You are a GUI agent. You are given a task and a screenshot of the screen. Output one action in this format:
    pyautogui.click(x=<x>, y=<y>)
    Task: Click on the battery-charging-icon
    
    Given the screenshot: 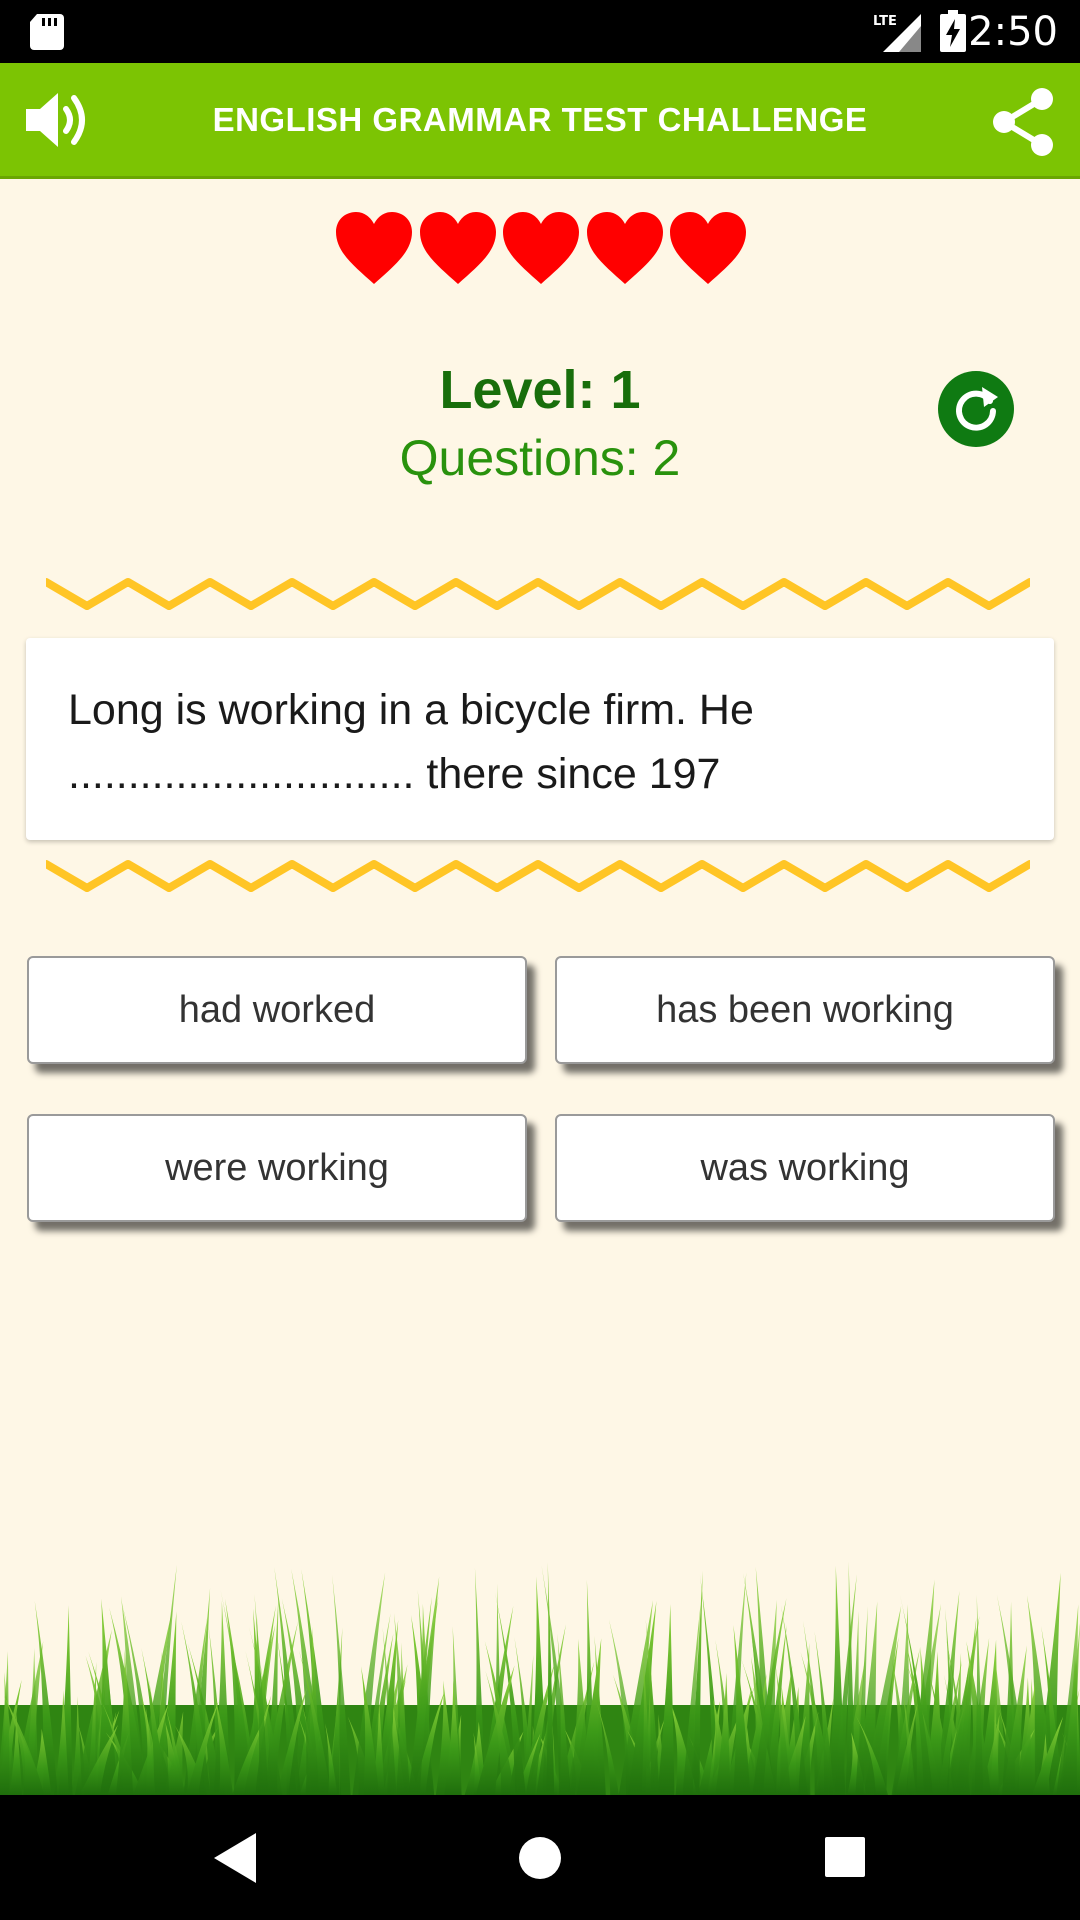 What is the action you would take?
    pyautogui.click(x=953, y=31)
    